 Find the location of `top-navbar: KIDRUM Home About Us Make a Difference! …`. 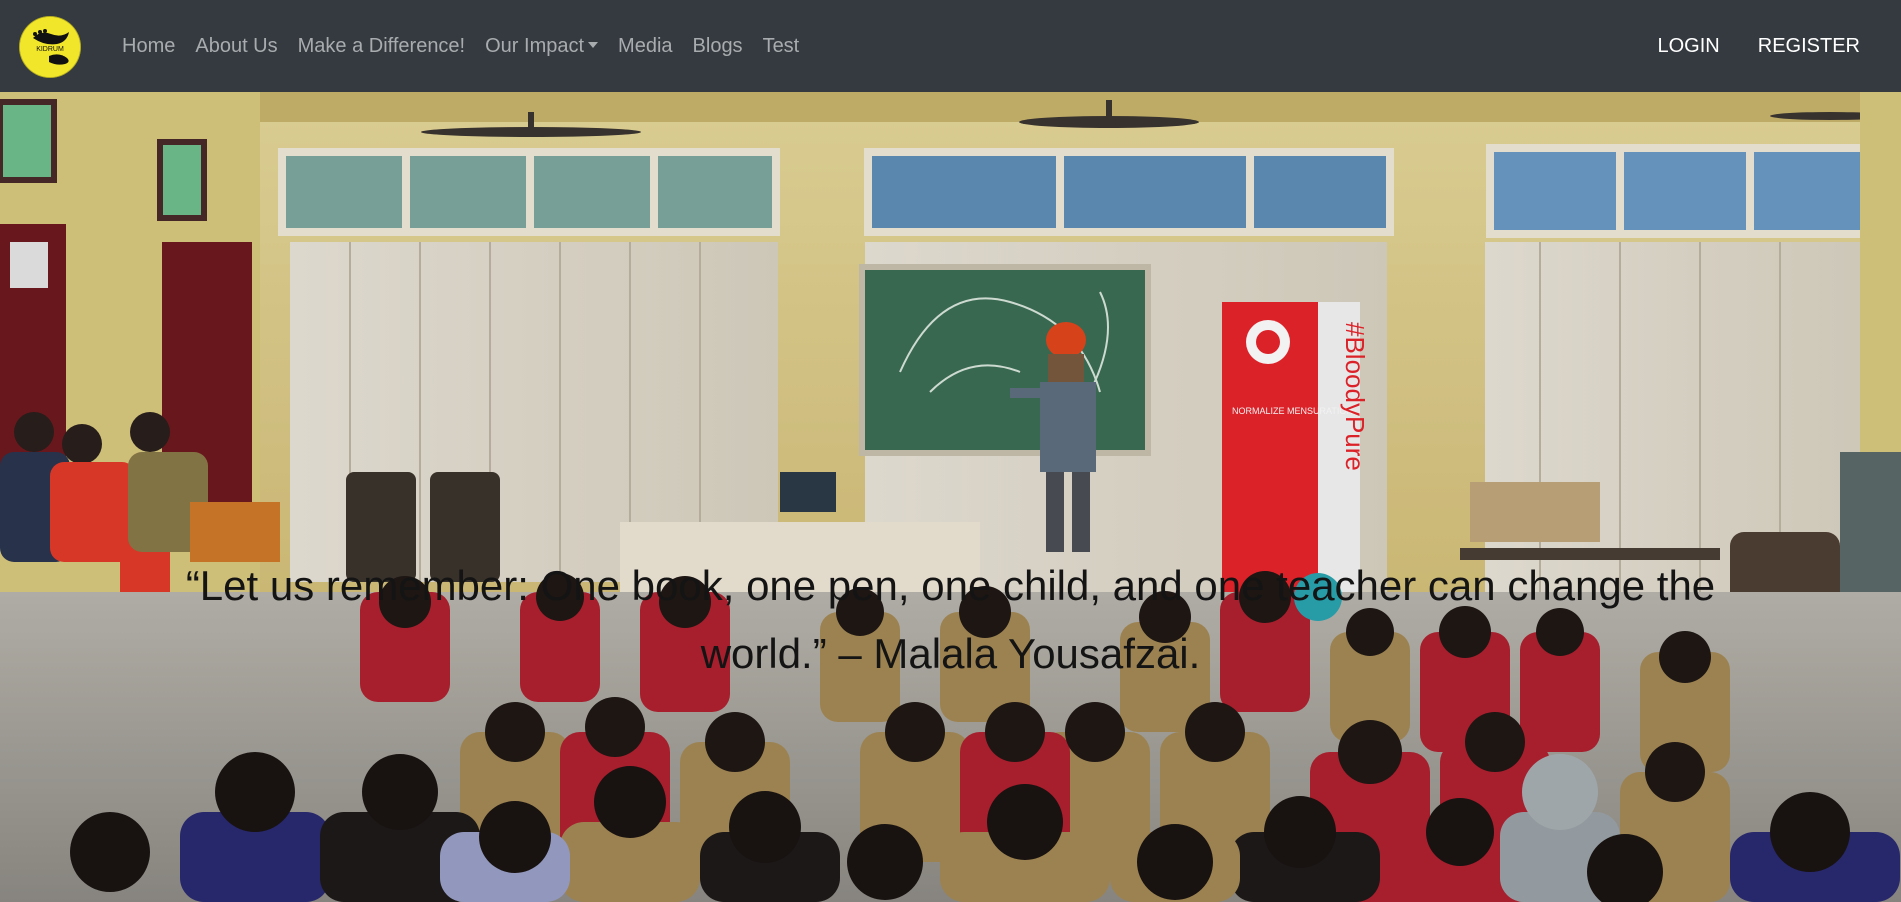

top-navbar: KIDRUM Home About Us Make a Difference! … is located at coordinates (950, 46).